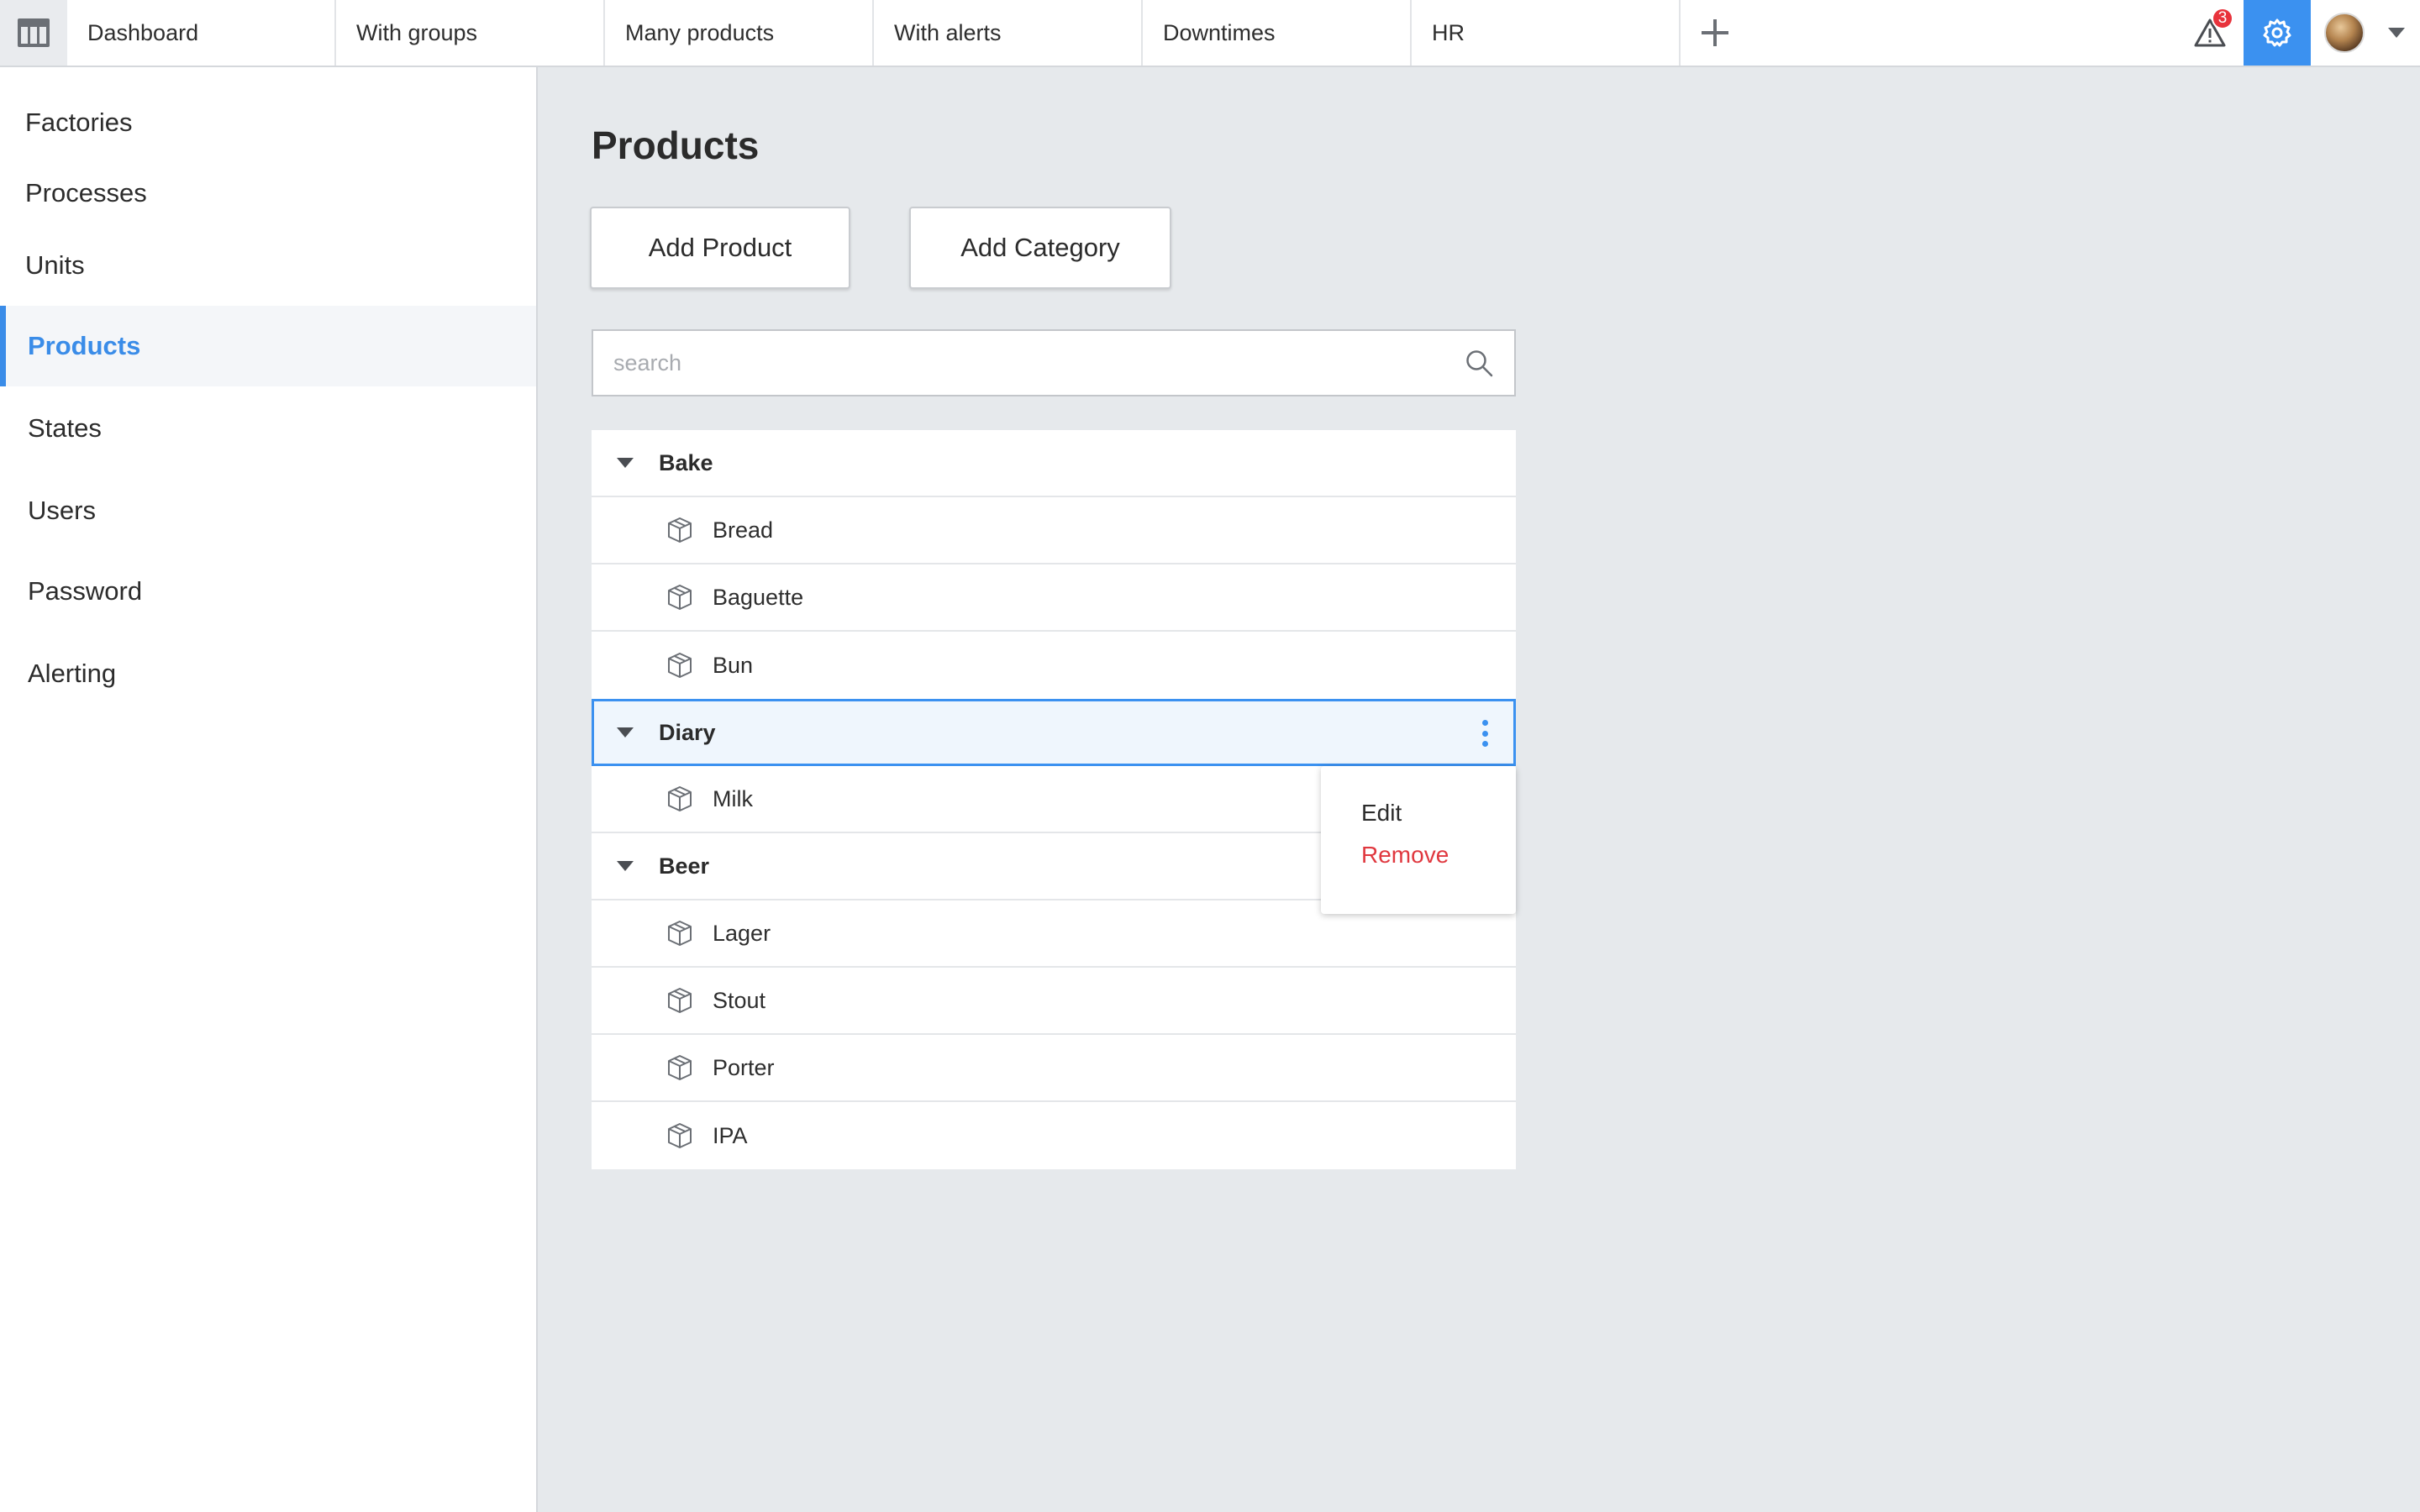  Describe the element at coordinates (1054, 463) in the screenshot. I see `tree-group-bake: Bake` at that location.